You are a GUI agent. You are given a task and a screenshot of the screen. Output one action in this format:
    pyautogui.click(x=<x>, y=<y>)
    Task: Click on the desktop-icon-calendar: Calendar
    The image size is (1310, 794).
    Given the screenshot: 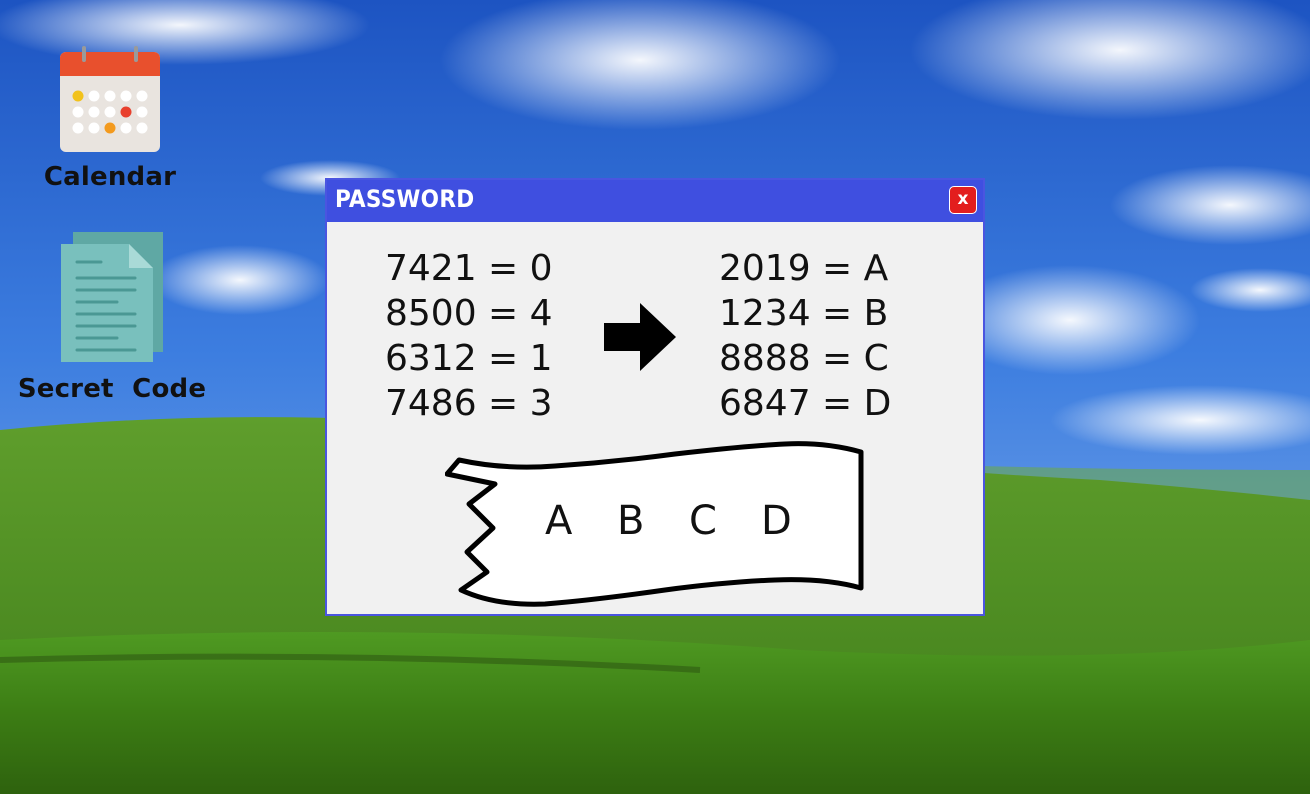 What is the action you would take?
    pyautogui.click(x=110, y=118)
    